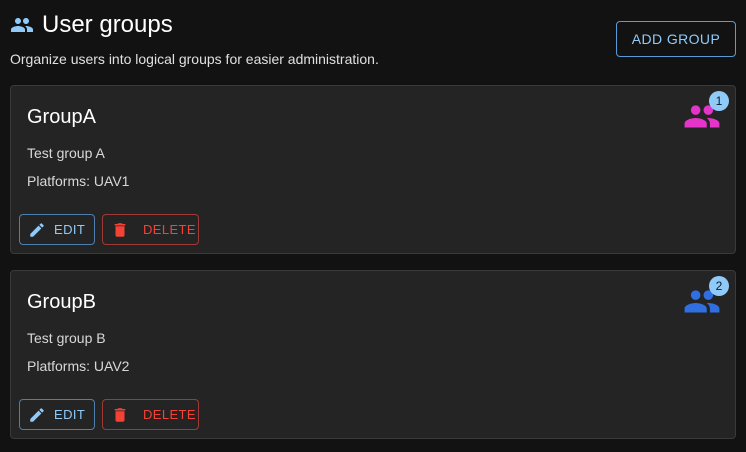 This screenshot has height=452, width=746. What do you see at coordinates (676, 39) in the screenshot?
I see `add-group-button: ADD GROUP` at bounding box center [676, 39].